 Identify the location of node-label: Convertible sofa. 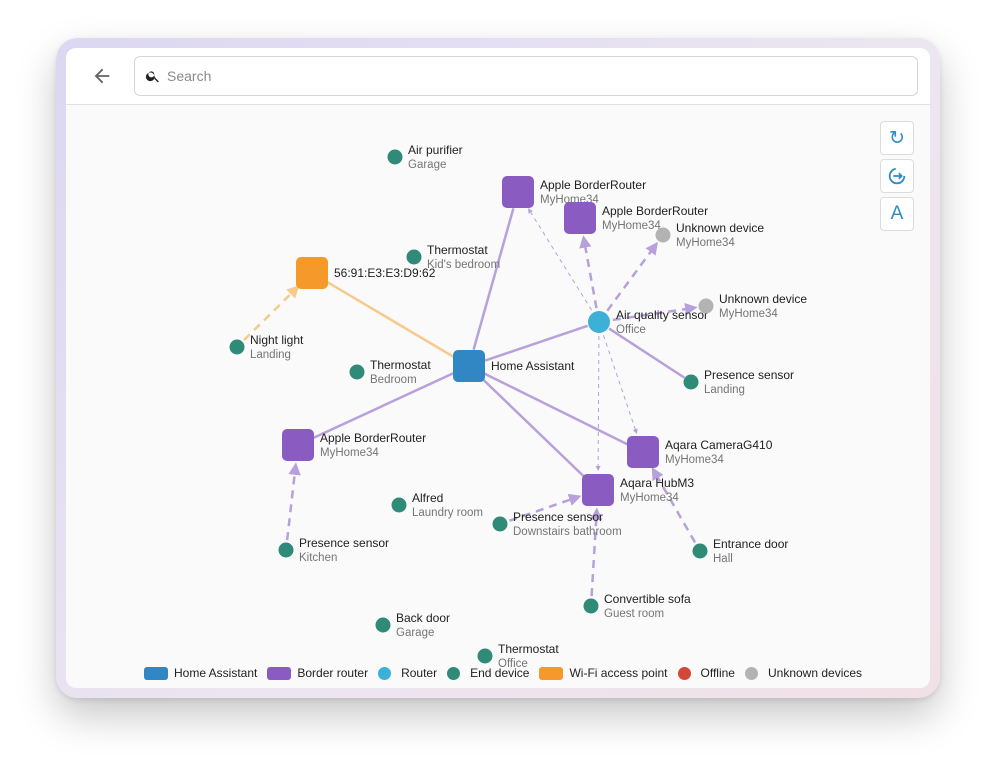
(647, 599).